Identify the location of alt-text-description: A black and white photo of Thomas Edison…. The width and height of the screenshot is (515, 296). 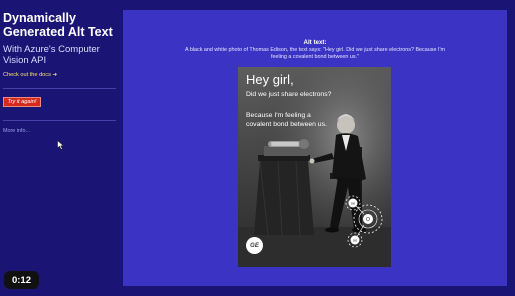
(315, 53).